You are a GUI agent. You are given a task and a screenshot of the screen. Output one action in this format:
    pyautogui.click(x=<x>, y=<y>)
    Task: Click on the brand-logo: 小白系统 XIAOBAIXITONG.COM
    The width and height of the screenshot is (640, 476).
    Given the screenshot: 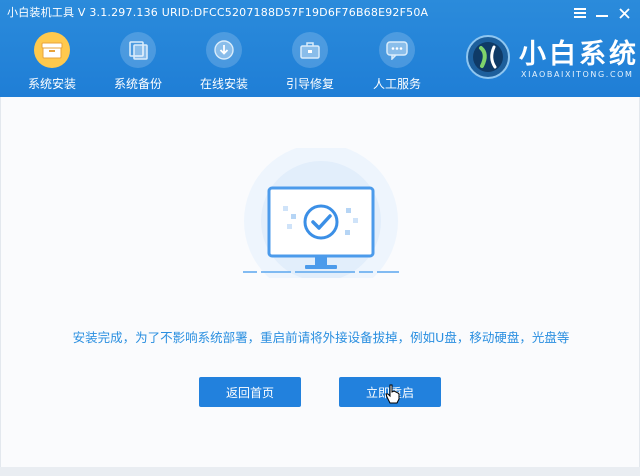 What is the action you would take?
    pyautogui.click(x=550, y=60)
    